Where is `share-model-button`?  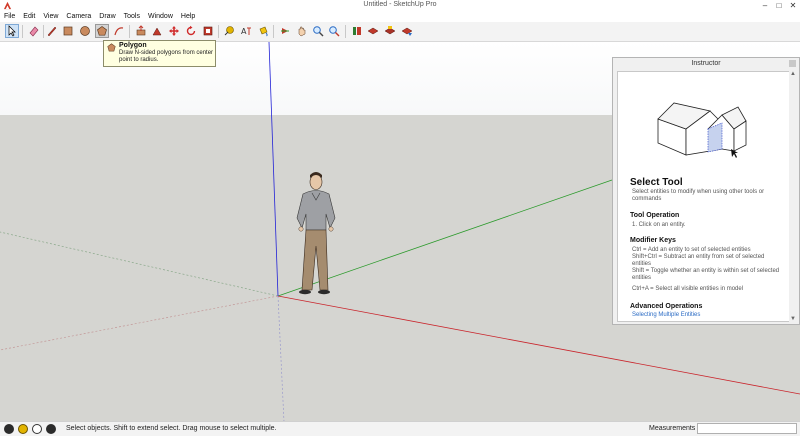
share-model-button is located at coordinates (407, 31).